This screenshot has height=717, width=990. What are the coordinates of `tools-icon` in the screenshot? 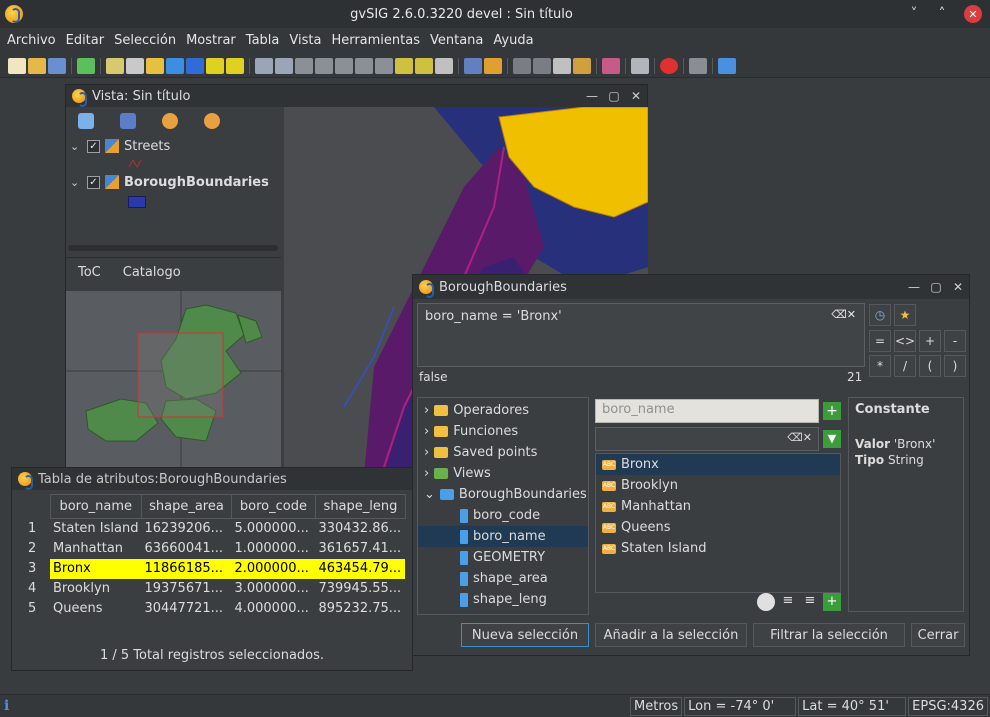 It's located at (698, 65).